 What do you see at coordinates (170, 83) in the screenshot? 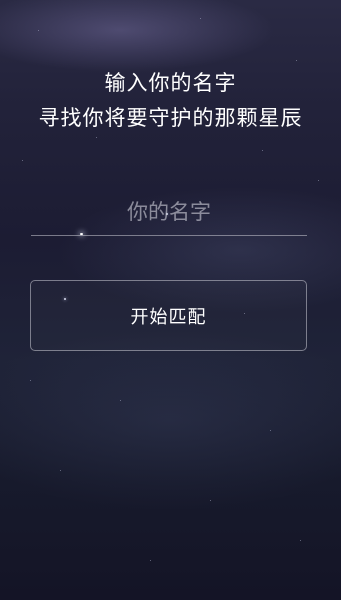
I see `prompt-title: 输入你的名字` at bounding box center [170, 83].